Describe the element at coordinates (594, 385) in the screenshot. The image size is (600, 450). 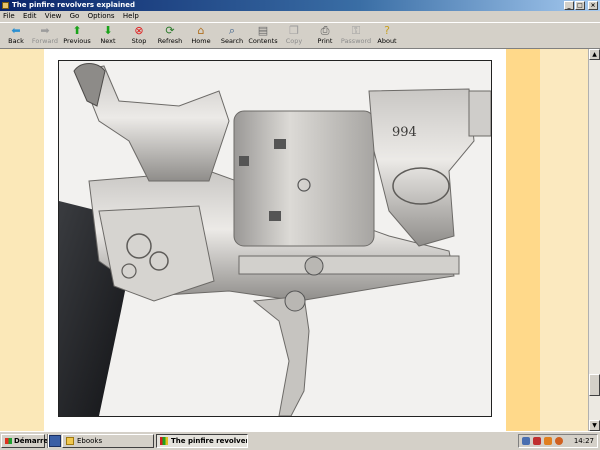
I see `scroll-thumb` at that location.